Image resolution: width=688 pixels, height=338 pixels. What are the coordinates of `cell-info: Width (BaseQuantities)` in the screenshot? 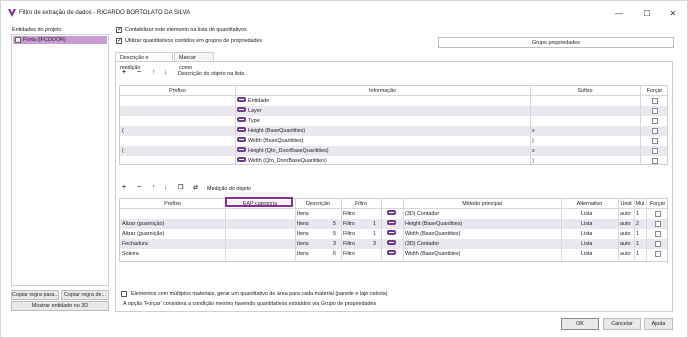 It's located at (382, 141).